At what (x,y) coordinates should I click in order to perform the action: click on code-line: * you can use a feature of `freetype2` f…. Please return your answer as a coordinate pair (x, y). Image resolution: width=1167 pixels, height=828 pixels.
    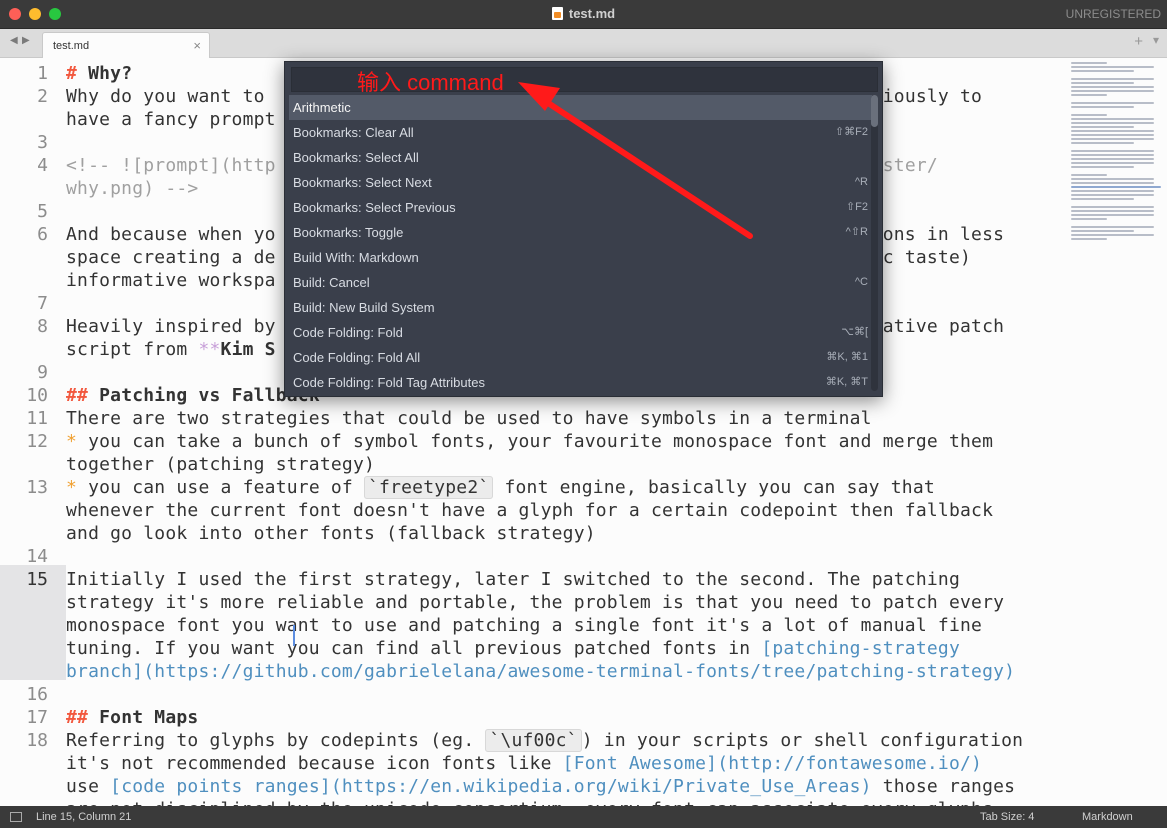
    Looking at the image, I should click on (500, 487).